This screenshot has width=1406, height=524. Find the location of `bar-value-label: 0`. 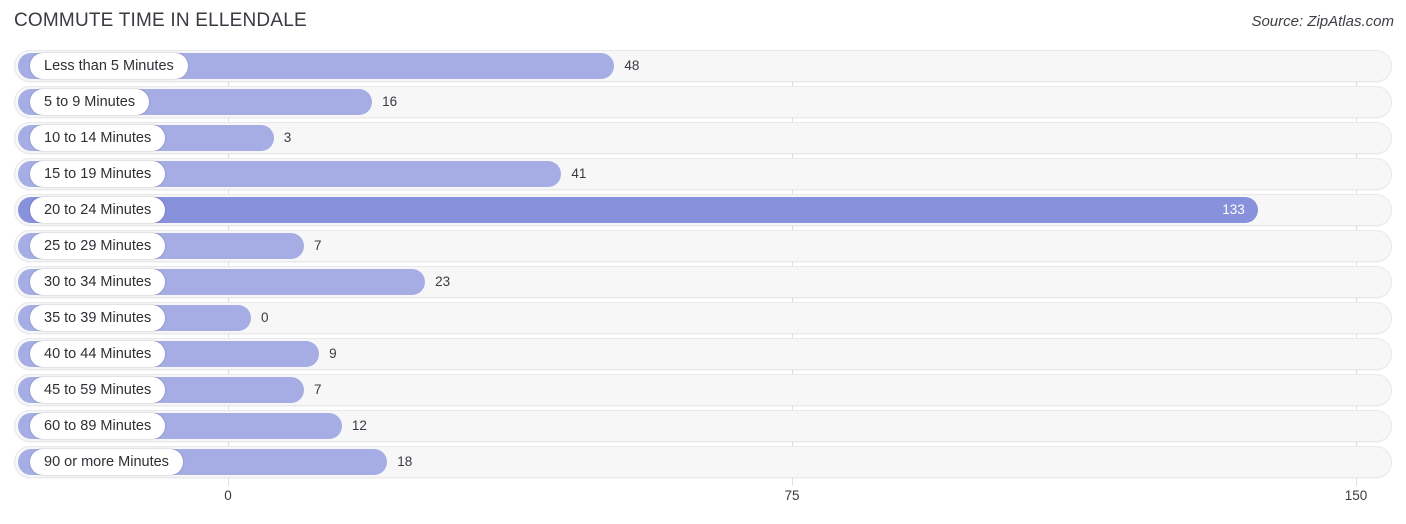

bar-value-label: 0 is located at coordinates (265, 317).